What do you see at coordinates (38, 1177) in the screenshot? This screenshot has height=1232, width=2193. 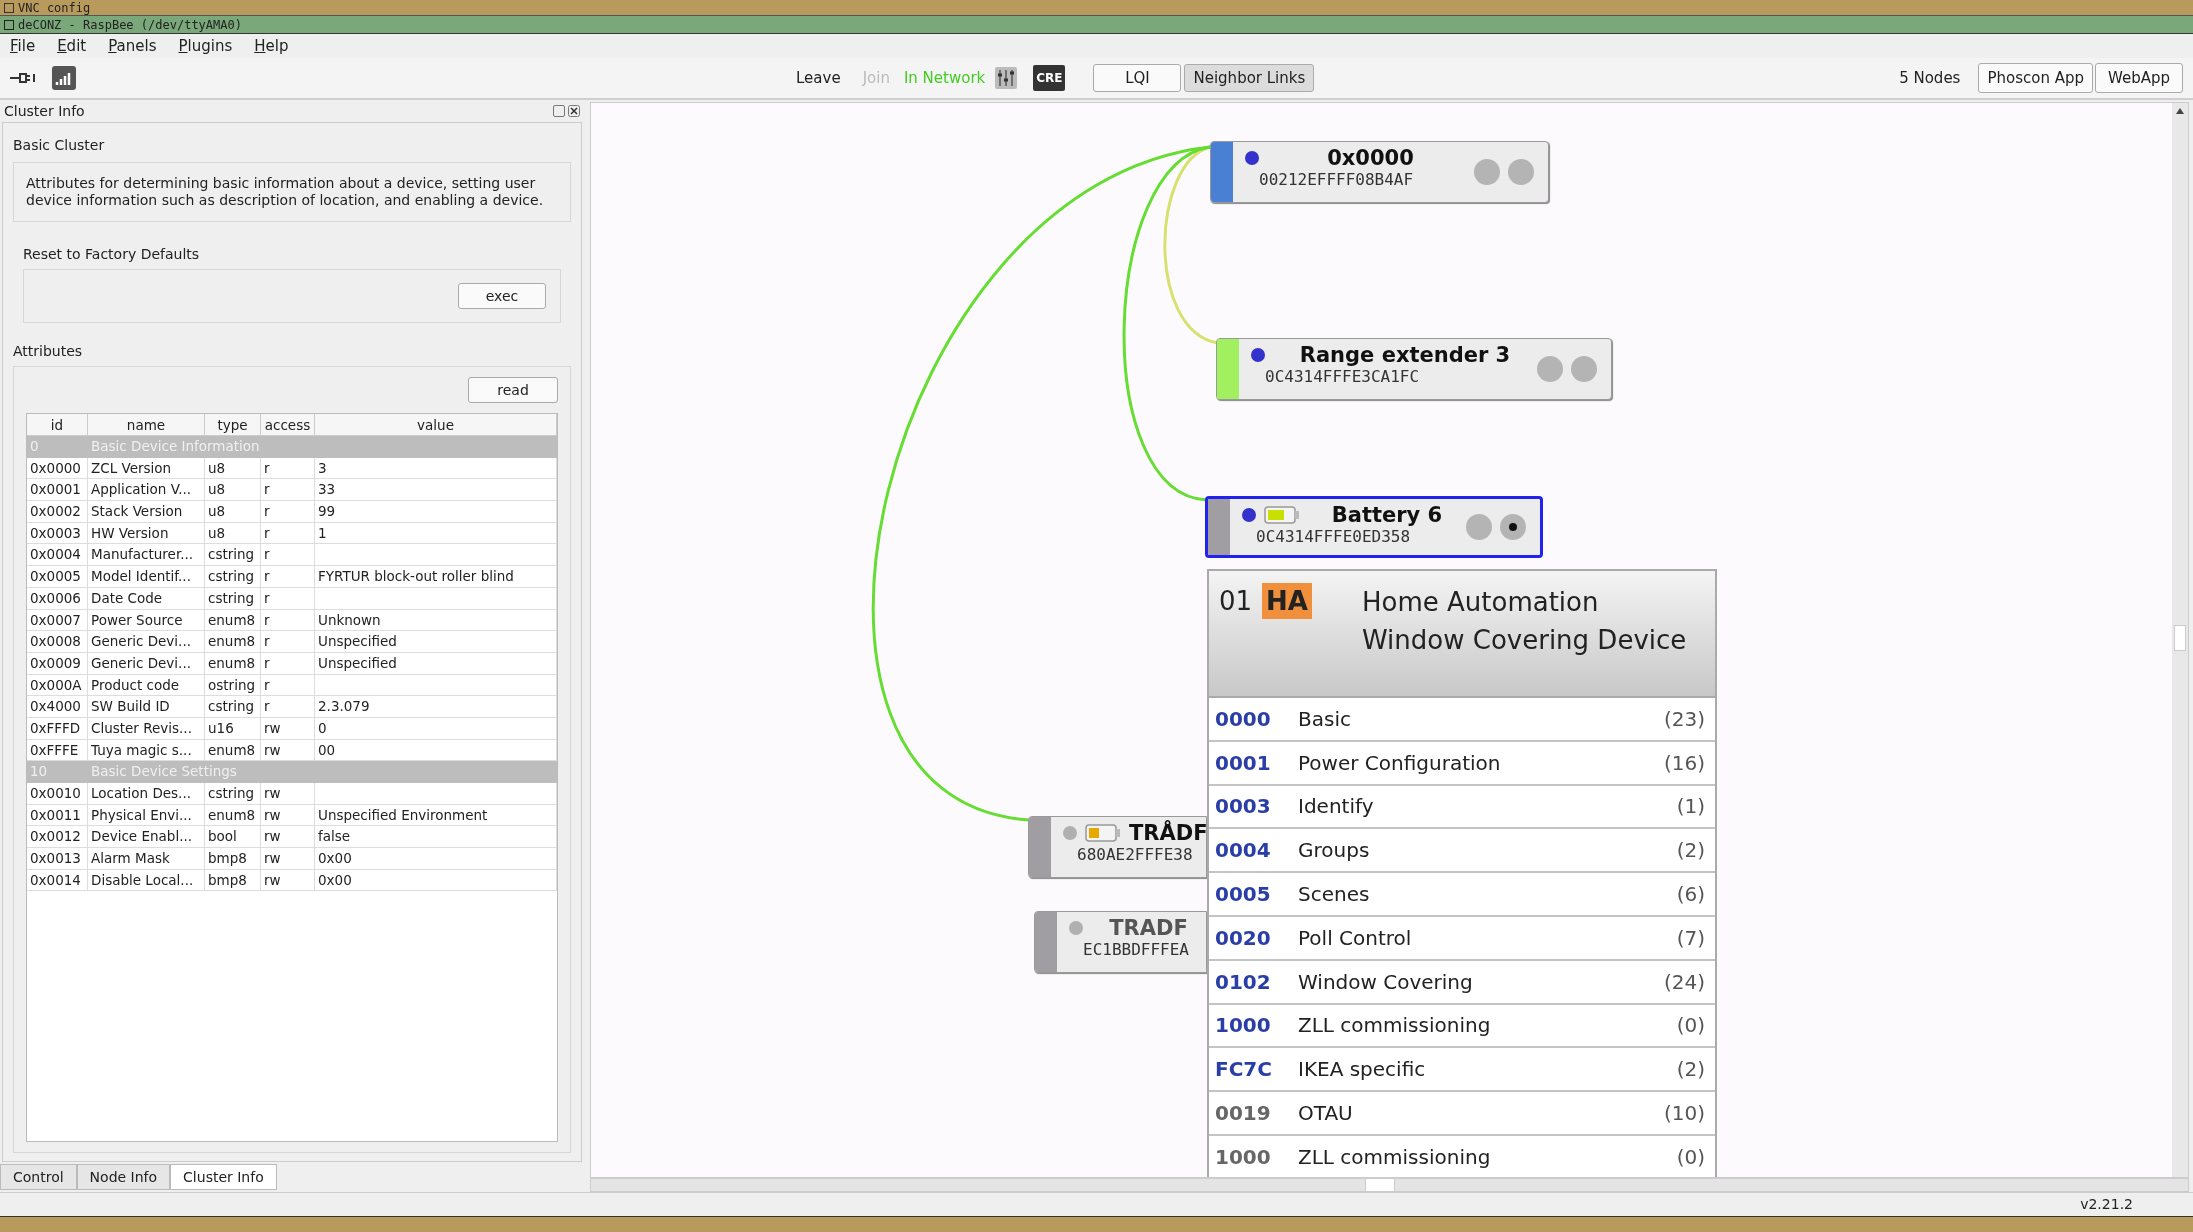 I see `bottom-tab: Control` at bounding box center [38, 1177].